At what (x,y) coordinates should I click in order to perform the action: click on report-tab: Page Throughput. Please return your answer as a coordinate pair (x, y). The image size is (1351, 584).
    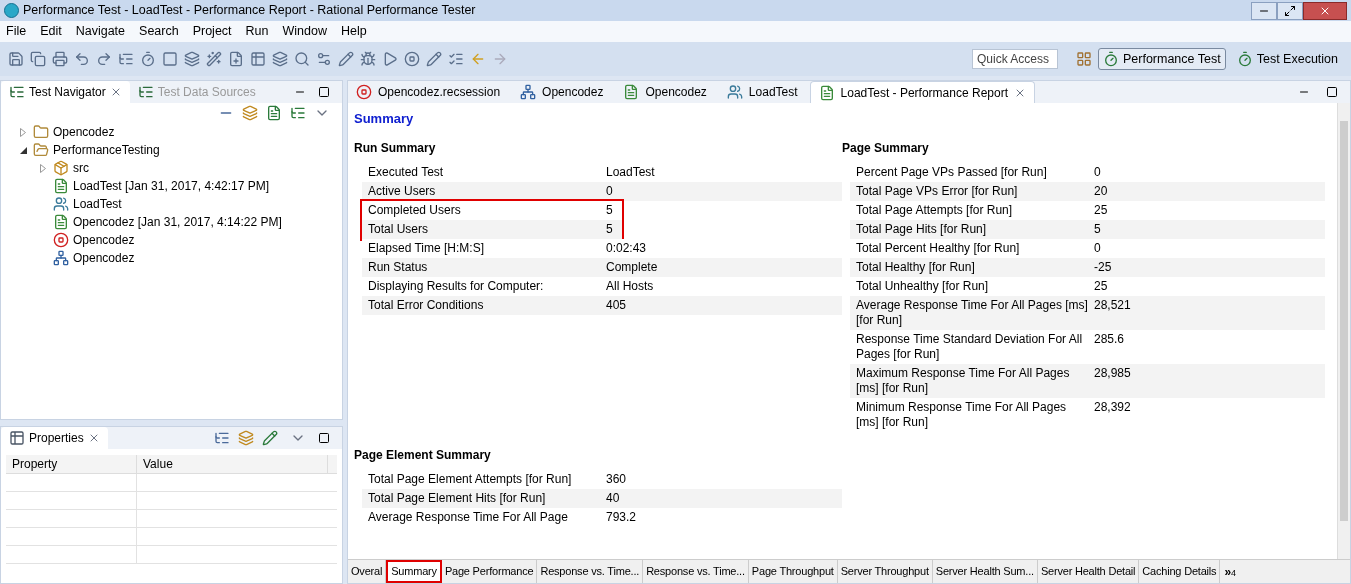
    Looking at the image, I should click on (793, 571).